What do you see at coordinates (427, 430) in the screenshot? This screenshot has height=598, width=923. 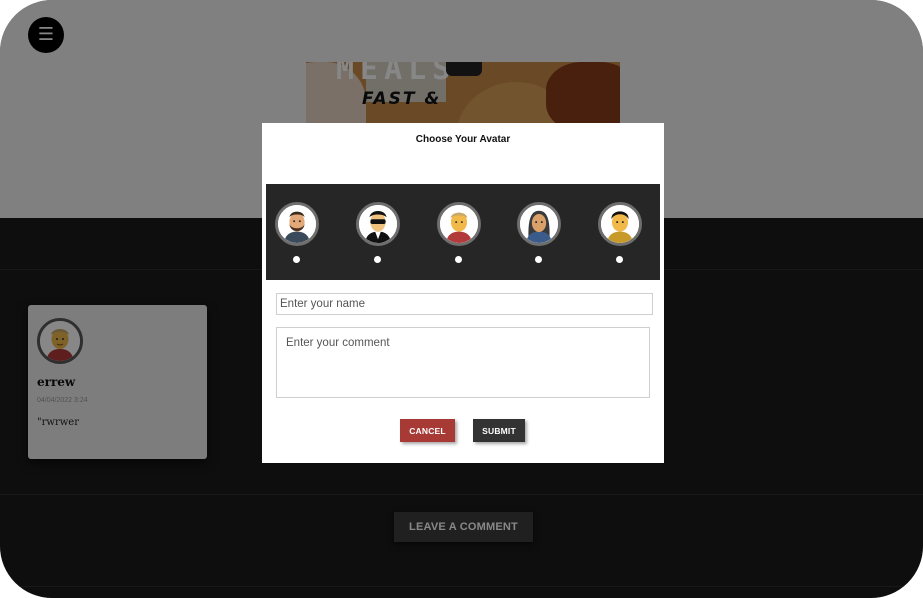 I see `cancel-button: CANCEL` at bounding box center [427, 430].